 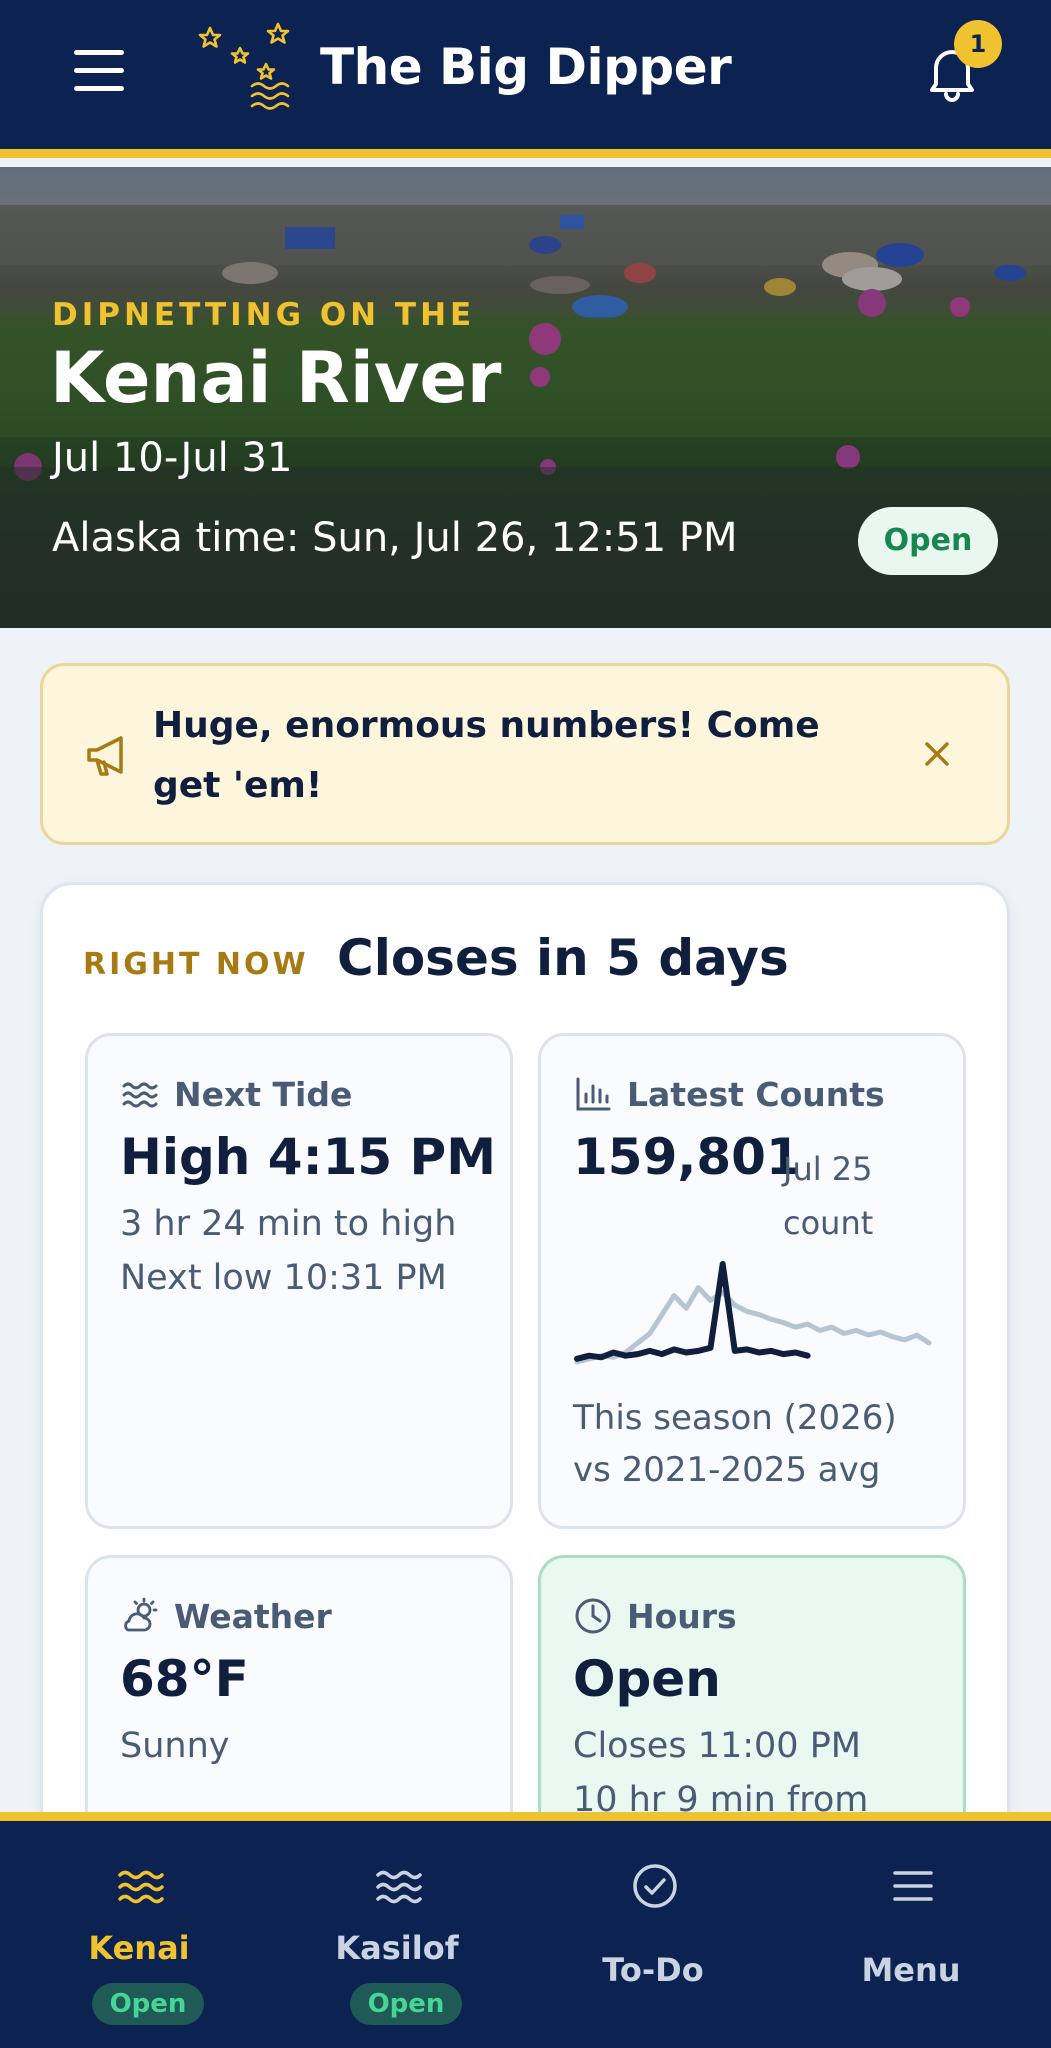 I want to click on menu-icon, so click(x=913, y=1886).